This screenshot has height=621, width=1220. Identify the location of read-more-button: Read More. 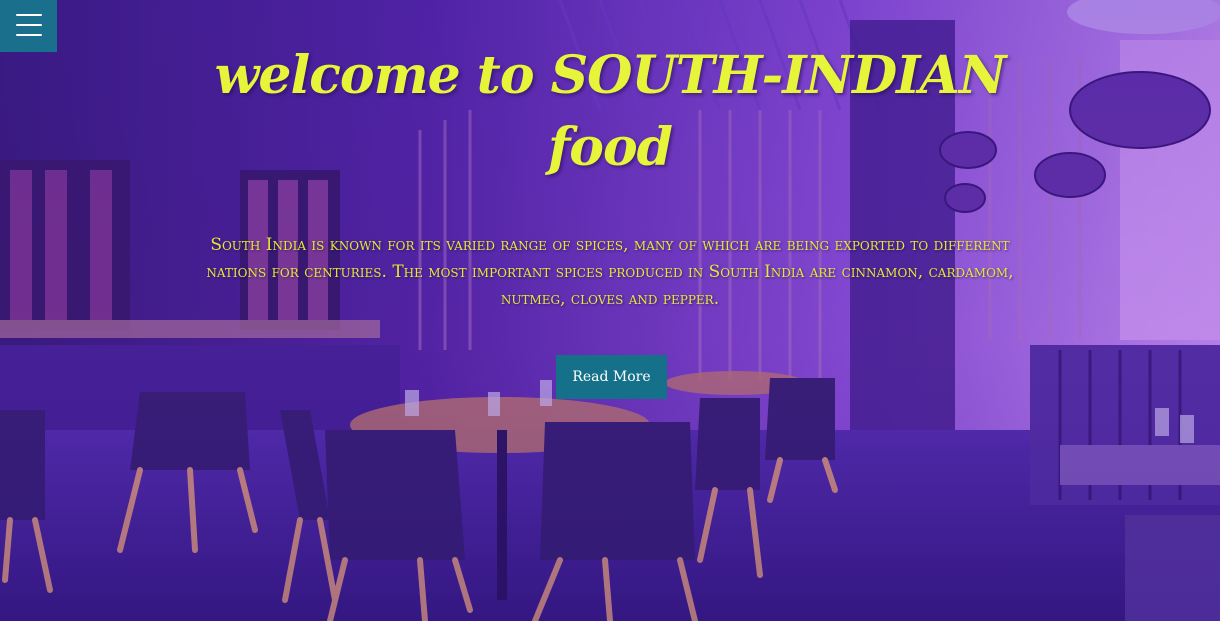
(611, 377).